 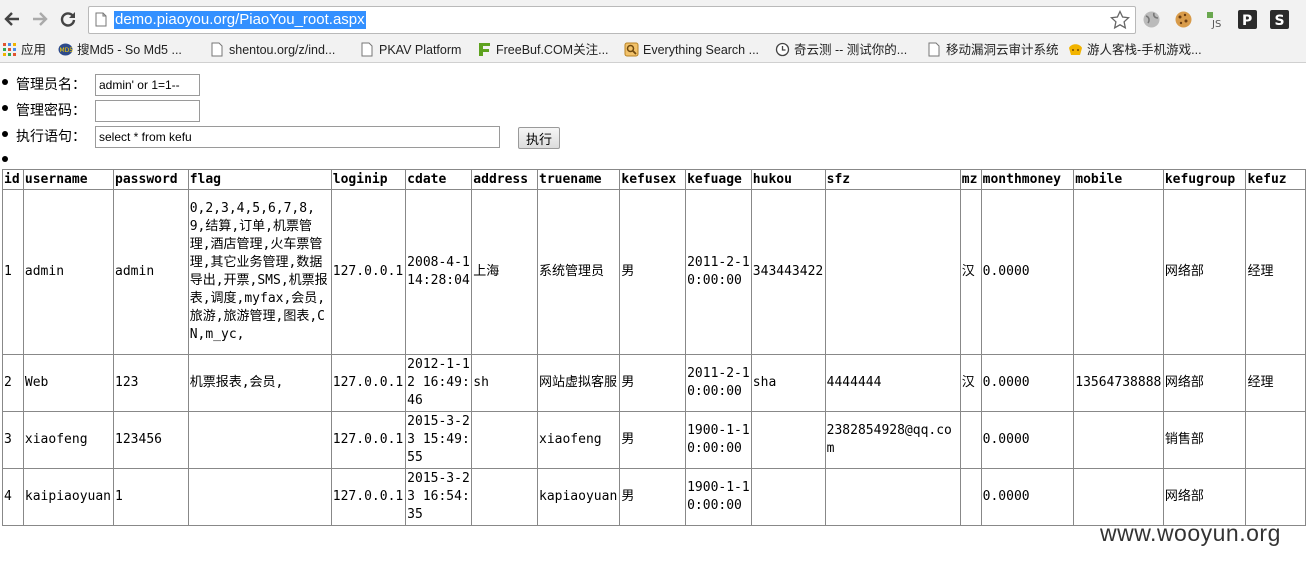 What do you see at coordinates (147, 111) in the screenshot?
I see `admin-password-input` at bounding box center [147, 111].